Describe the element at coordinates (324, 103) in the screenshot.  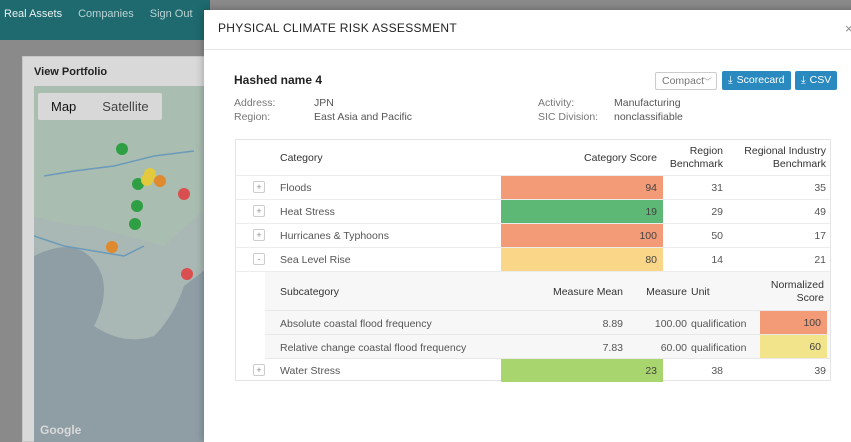
I see `address-value: JPN` at that location.